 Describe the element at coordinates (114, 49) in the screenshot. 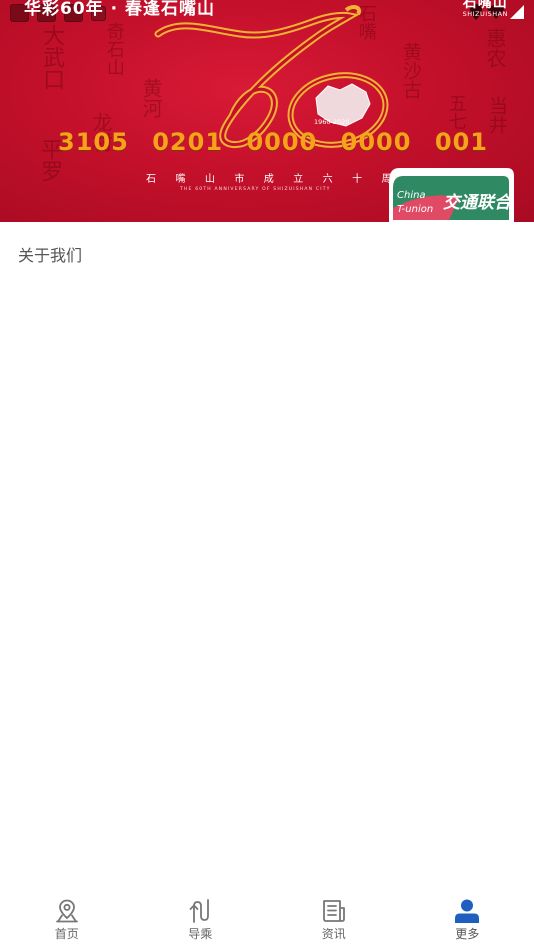

I see `calligraphy-2: 奇石山` at that location.